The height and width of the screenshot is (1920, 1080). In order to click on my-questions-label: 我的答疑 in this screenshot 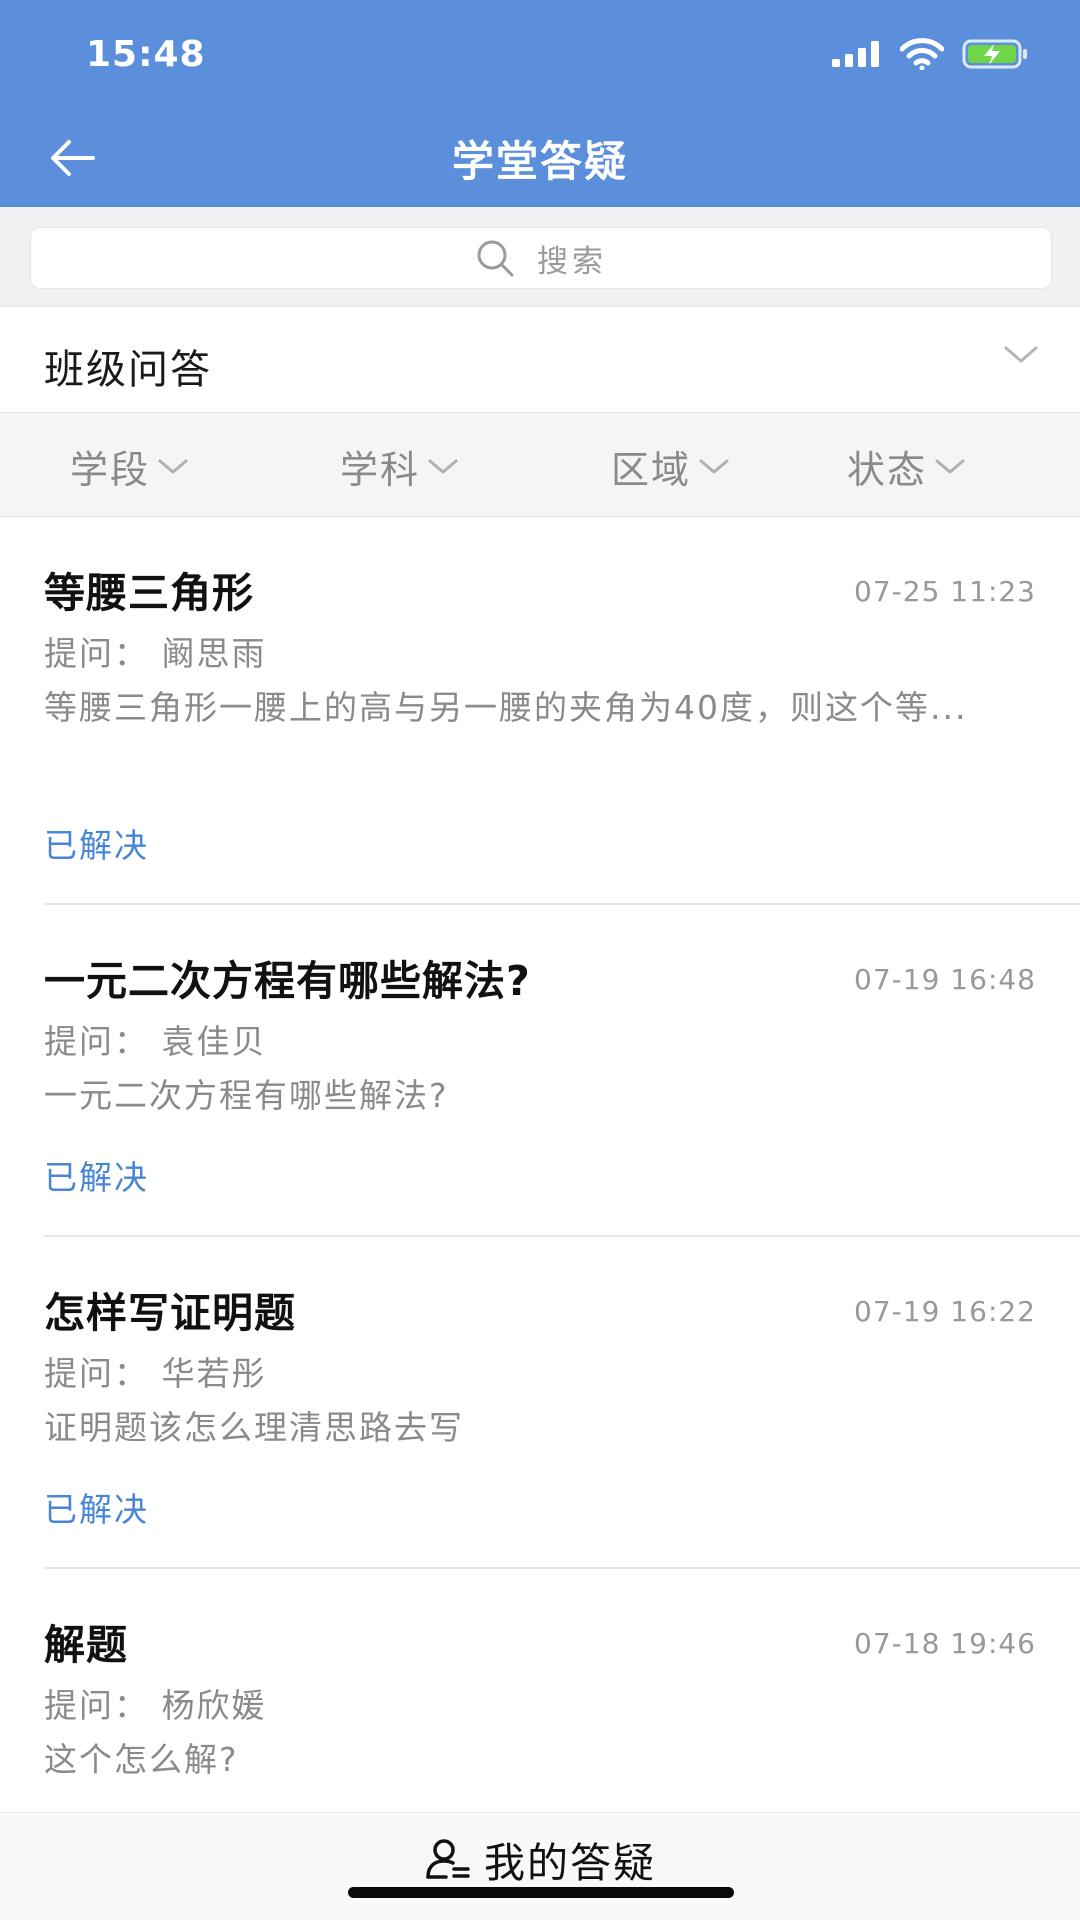, I will do `click(570, 1863)`.